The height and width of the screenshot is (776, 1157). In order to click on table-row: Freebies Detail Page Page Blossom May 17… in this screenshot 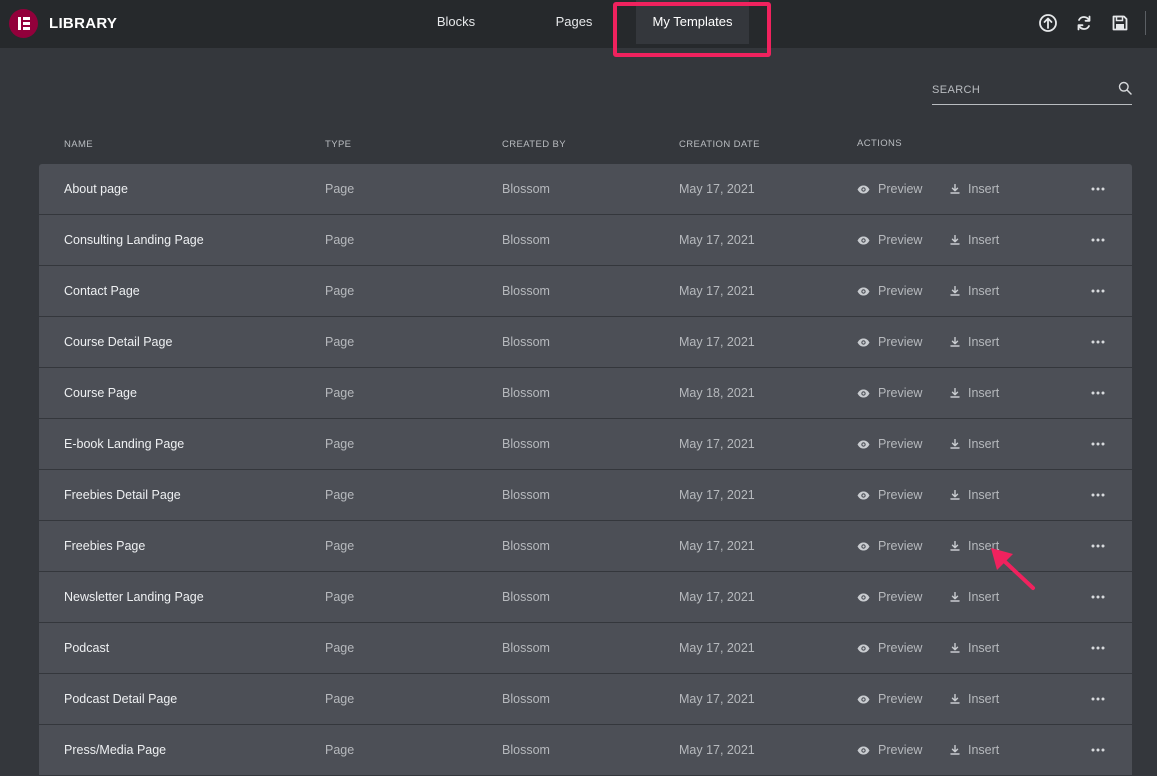, I will do `click(585, 495)`.